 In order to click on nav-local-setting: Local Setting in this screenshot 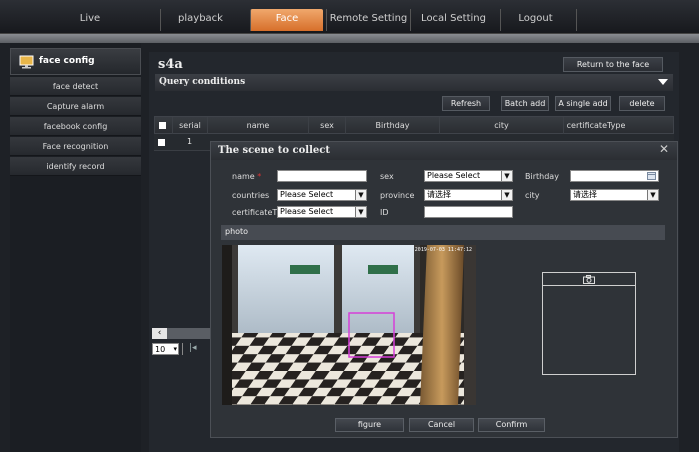, I will do `click(453, 20)`.